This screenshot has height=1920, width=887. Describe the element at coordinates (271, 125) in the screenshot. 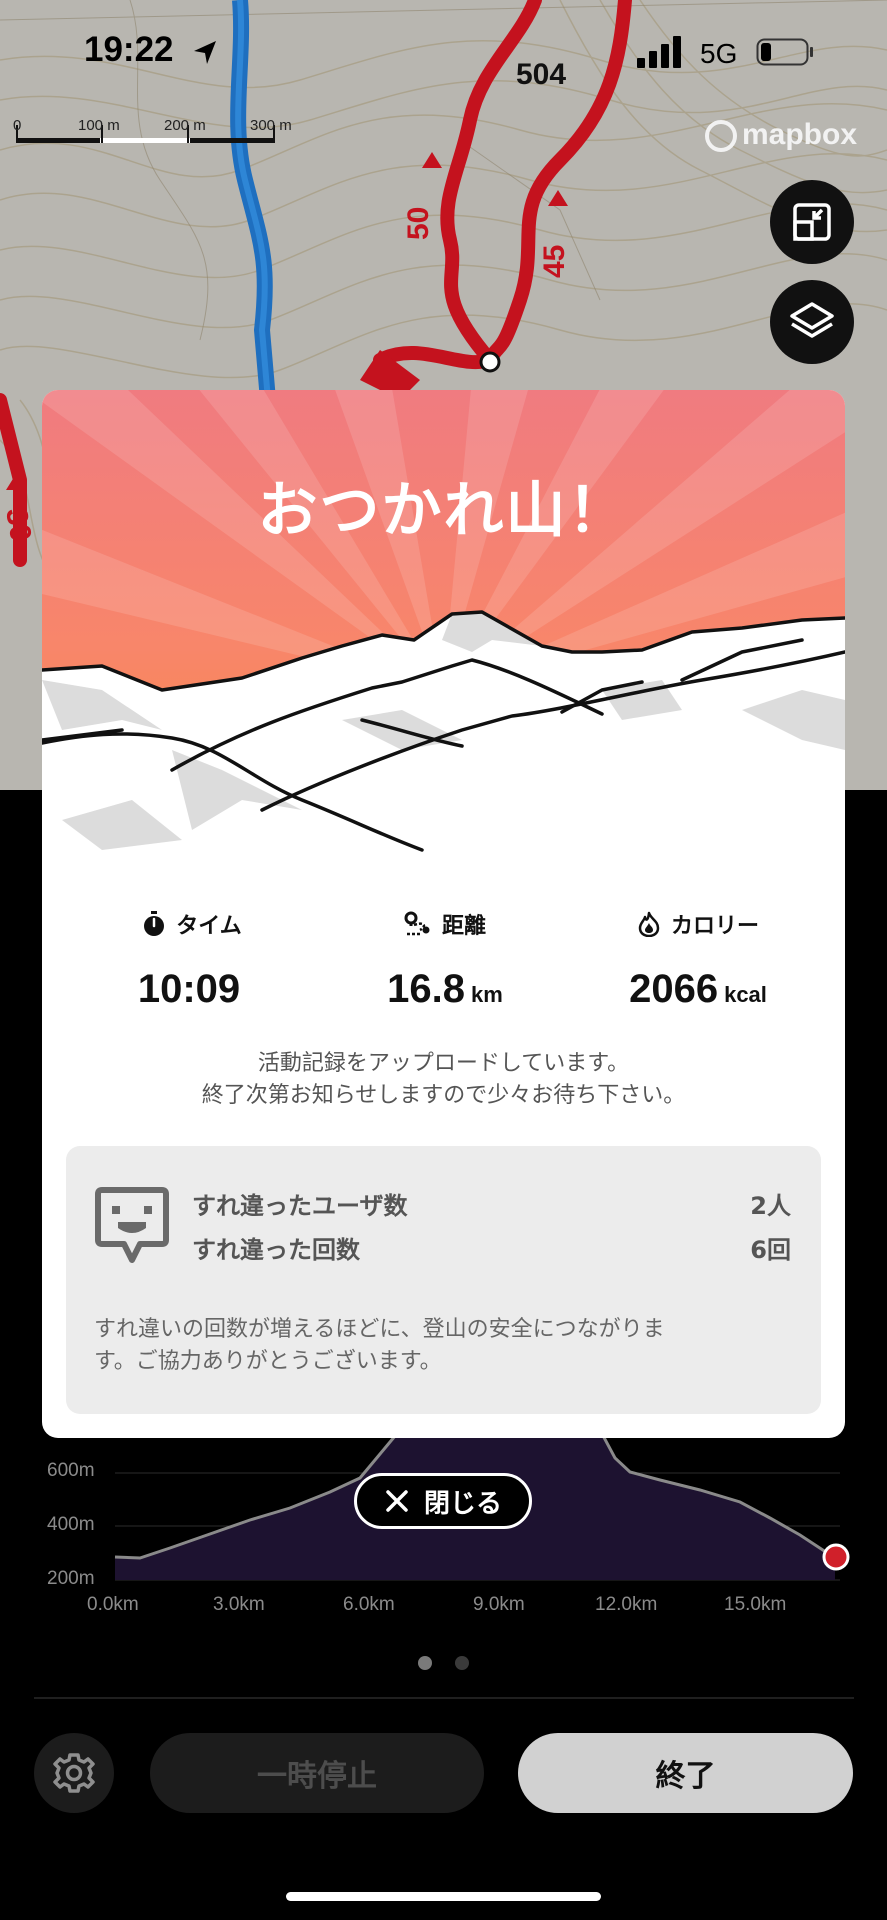

I see `scale-label-300: 300 m` at that location.